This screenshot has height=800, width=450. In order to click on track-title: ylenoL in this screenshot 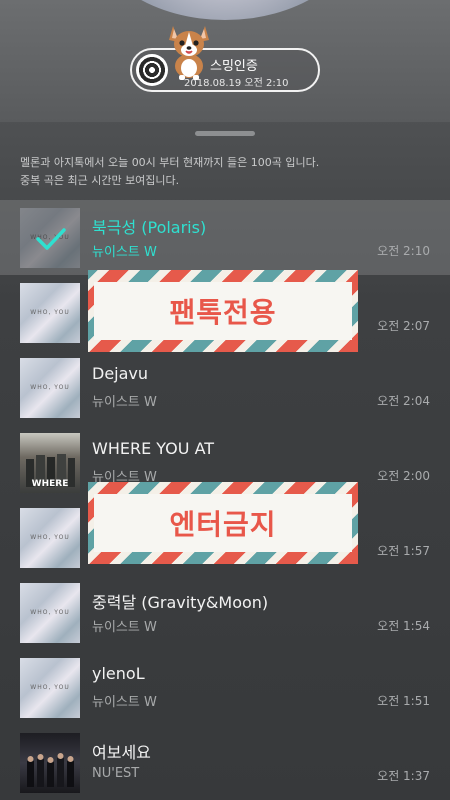, I will do `click(118, 673)`.